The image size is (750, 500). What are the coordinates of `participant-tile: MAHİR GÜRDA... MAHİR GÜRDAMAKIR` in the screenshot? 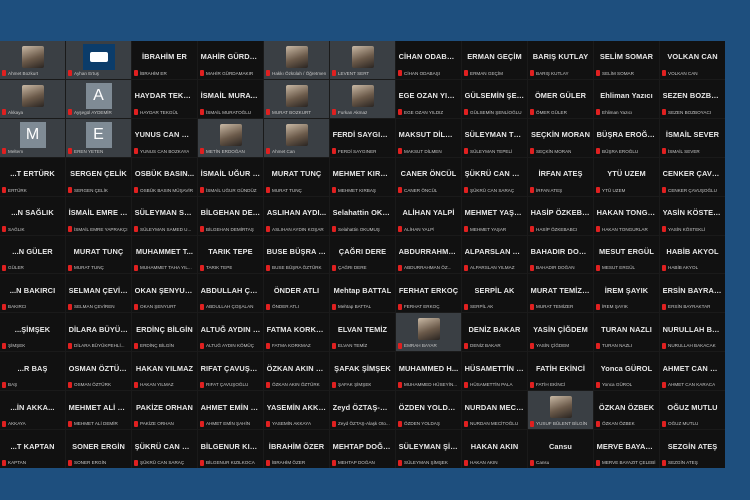 It's located at (230, 60).